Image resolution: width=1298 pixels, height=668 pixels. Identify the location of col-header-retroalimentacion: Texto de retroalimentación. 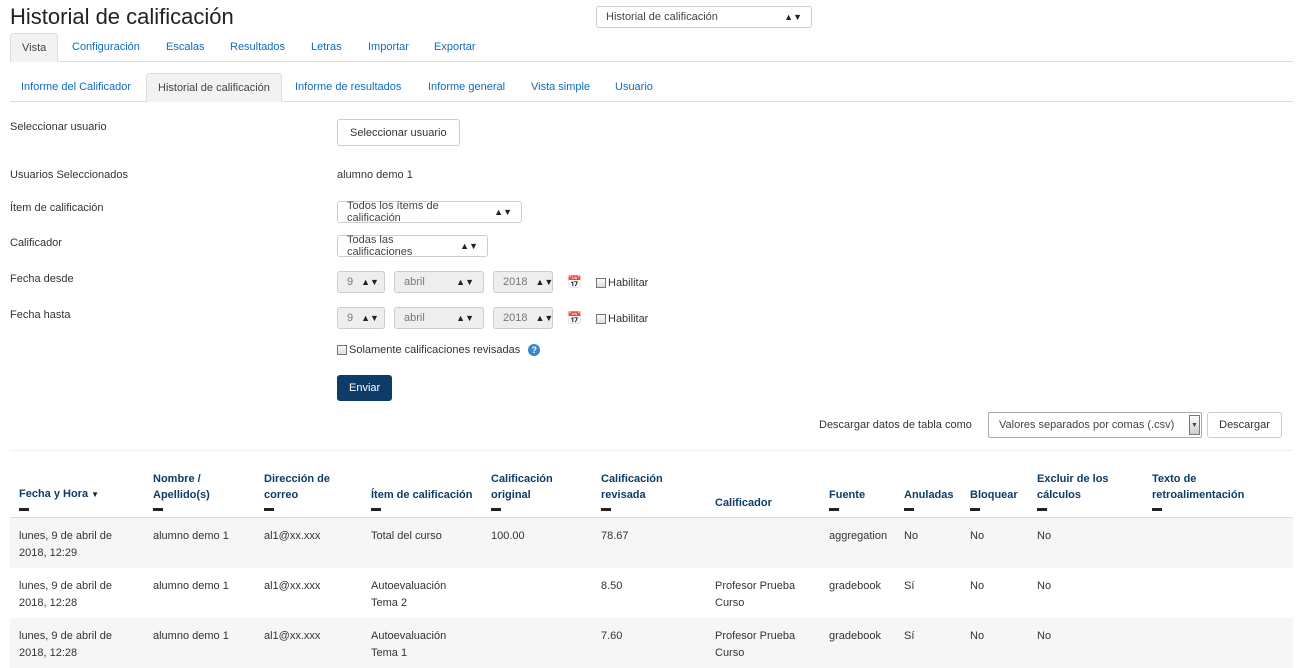
(1218, 484).